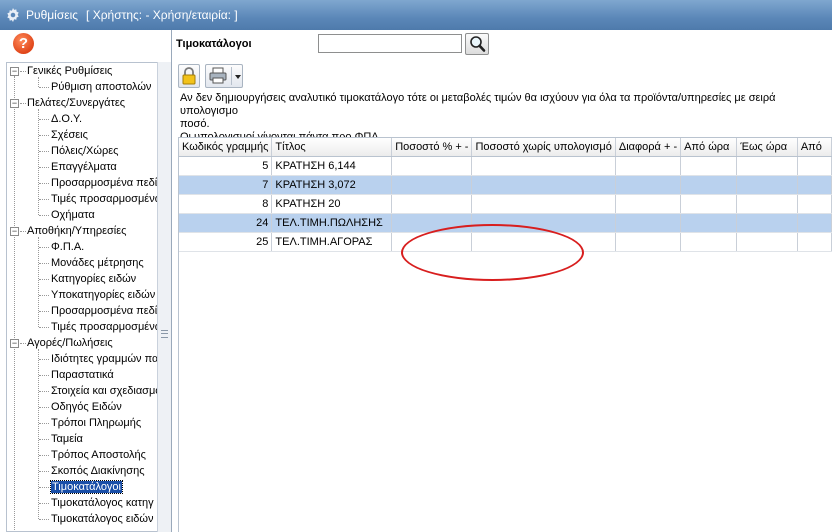 The image size is (832, 532). What do you see at coordinates (543, 147) in the screenshot?
I see `column-header: Ποσοστό χωρίς υπολογισμό` at bounding box center [543, 147].